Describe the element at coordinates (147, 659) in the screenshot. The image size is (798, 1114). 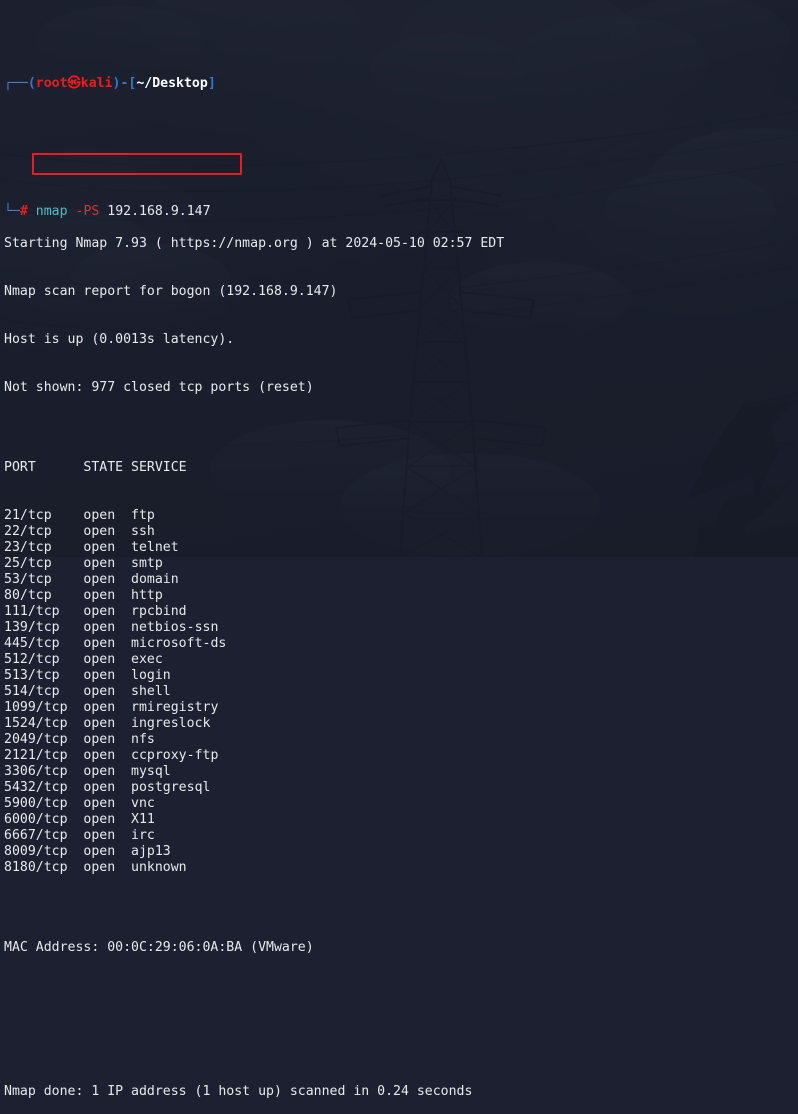
I see `port-cell-service: exec` at that location.